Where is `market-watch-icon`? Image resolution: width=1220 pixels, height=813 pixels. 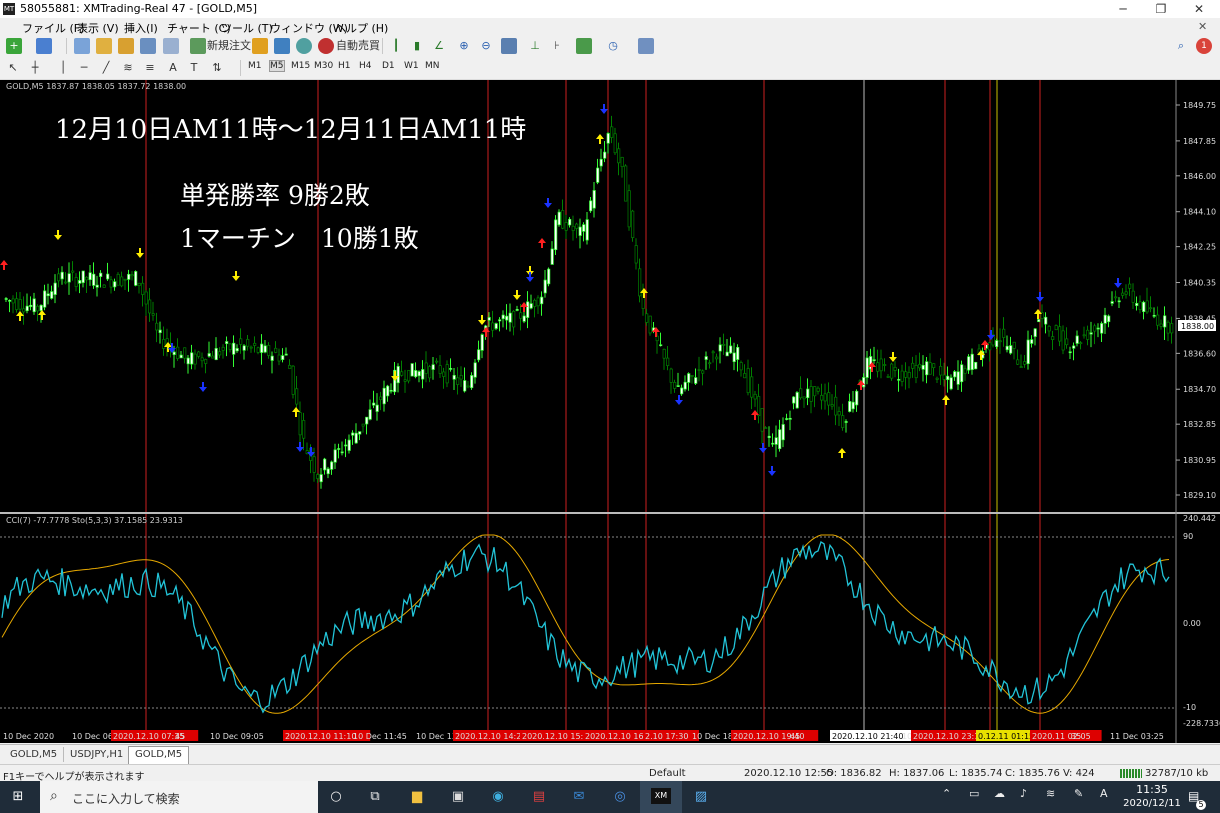 market-watch-icon is located at coordinates (82, 46).